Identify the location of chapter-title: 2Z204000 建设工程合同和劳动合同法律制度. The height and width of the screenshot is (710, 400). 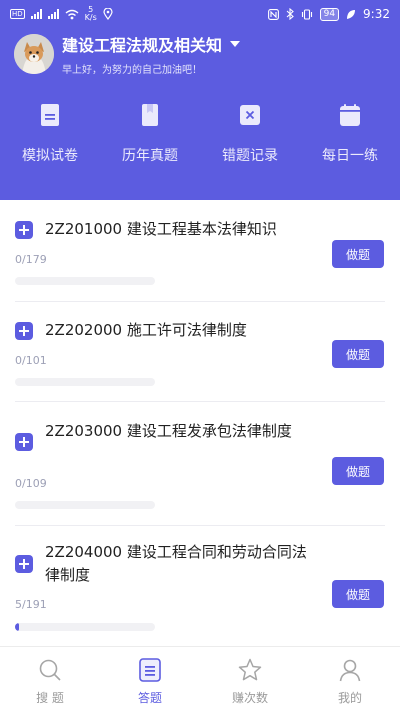
(176, 563).